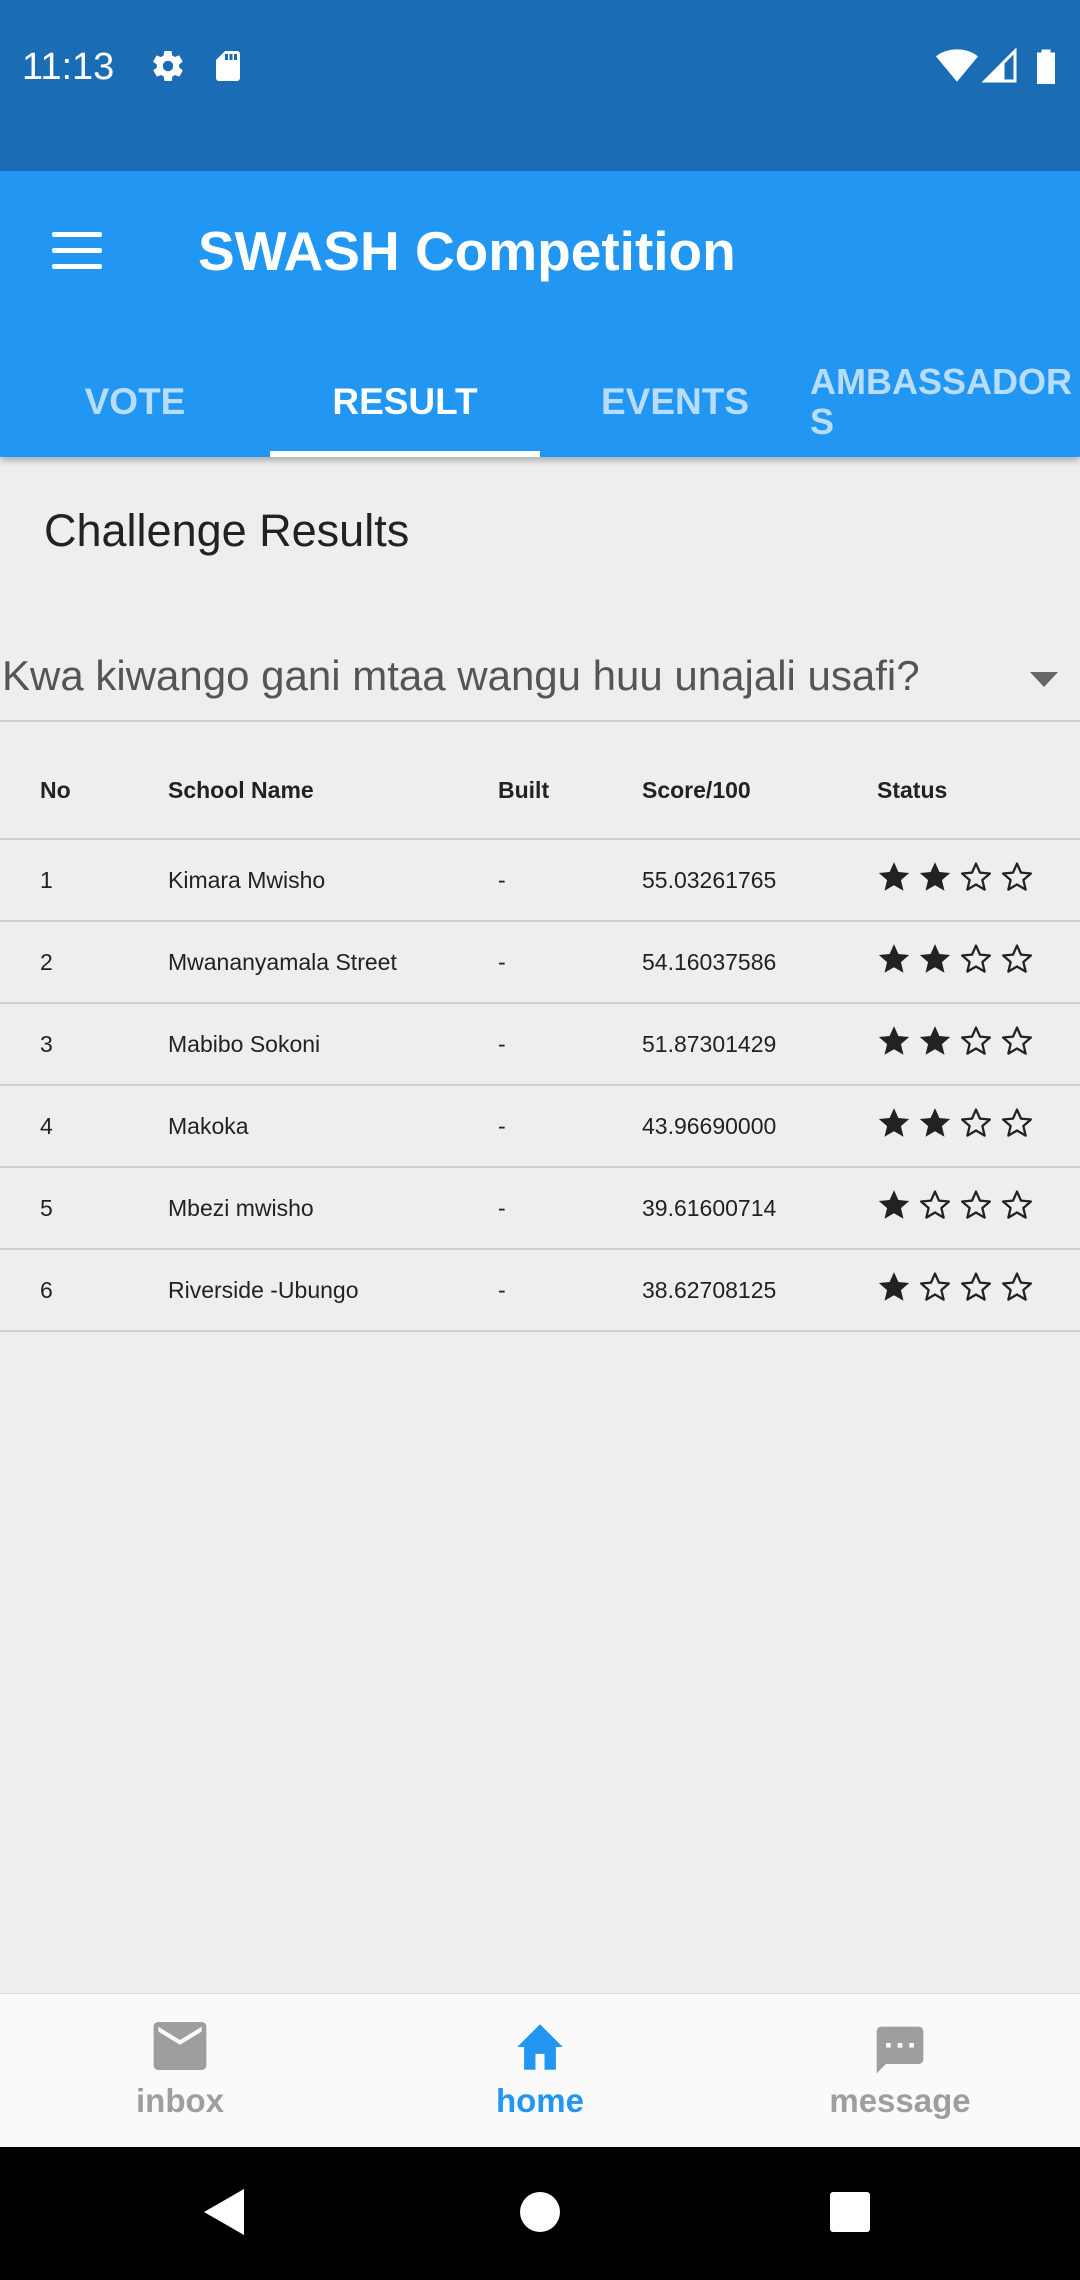  I want to click on table-row: 2 Mwananyamala Street -54.16037586, so click(540, 962).